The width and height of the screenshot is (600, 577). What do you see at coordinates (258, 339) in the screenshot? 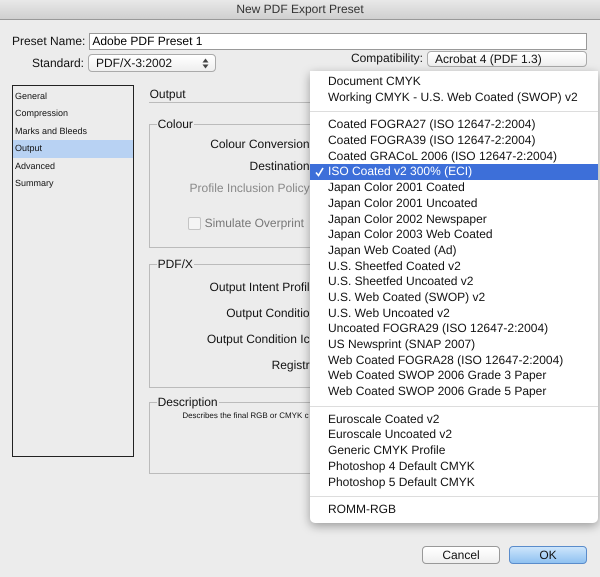
I see `field-label: Output Condition Ic` at bounding box center [258, 339].